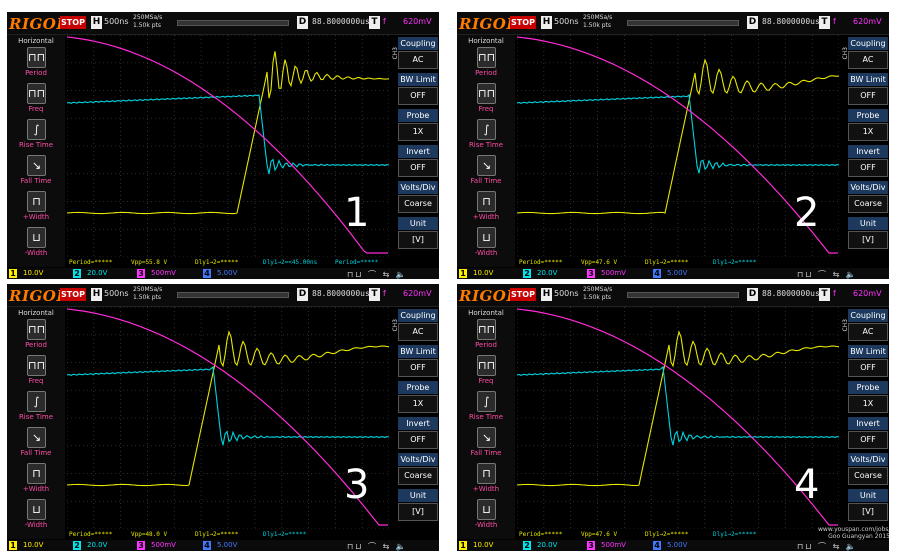 The height and width of the screenshot is (558, 900). Describe the element at coordinates (418, 151) in the screenshot. I see `menu-heading: Invert` at that location.